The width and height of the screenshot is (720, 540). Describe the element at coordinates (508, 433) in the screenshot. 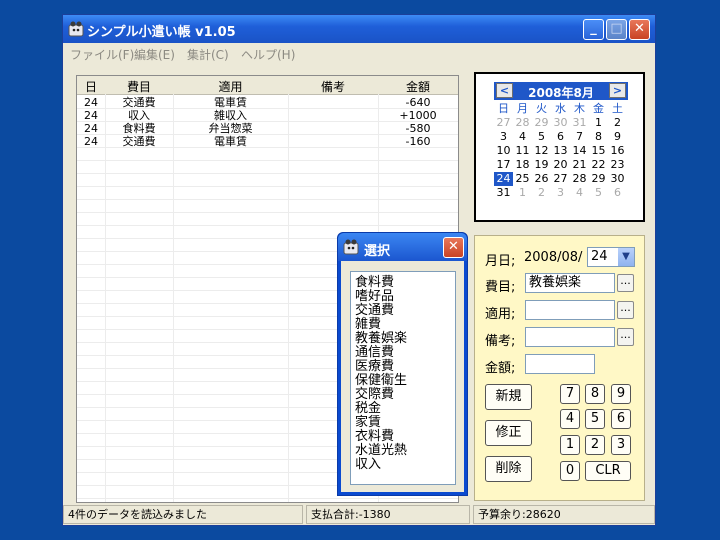

I see `edit-button: 修正` at that location.